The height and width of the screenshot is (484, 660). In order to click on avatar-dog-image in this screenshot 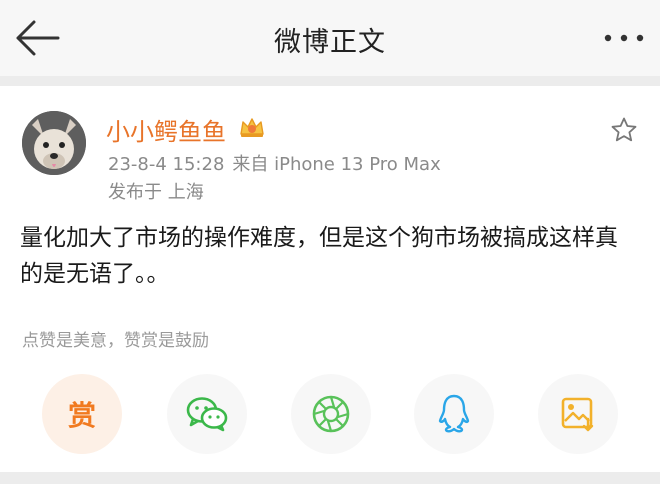, I will do `click(54, 143)`.